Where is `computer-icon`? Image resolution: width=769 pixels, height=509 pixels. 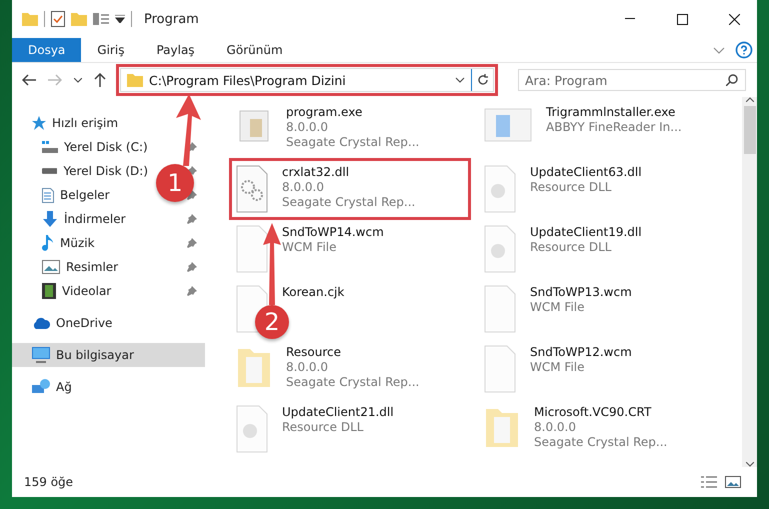
computer-icon is located at coordinates (41, 355).